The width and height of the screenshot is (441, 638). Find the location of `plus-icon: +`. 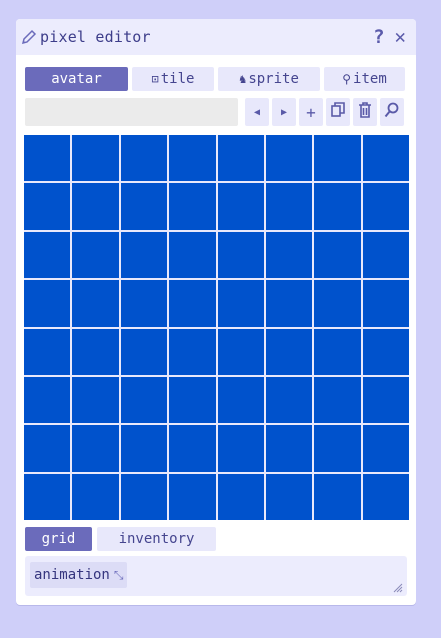

plus-icon: + is located at coordinates (311, 112).